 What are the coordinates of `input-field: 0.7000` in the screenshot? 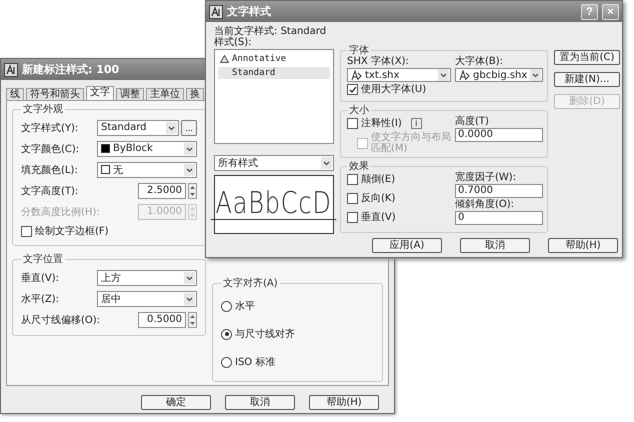 It's located at (499, 191).